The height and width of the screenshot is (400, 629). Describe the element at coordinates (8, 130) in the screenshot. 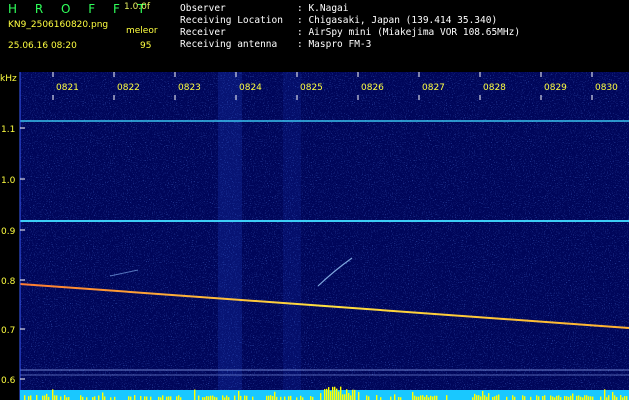

I see `y-tick-label: 1.1` at that location.